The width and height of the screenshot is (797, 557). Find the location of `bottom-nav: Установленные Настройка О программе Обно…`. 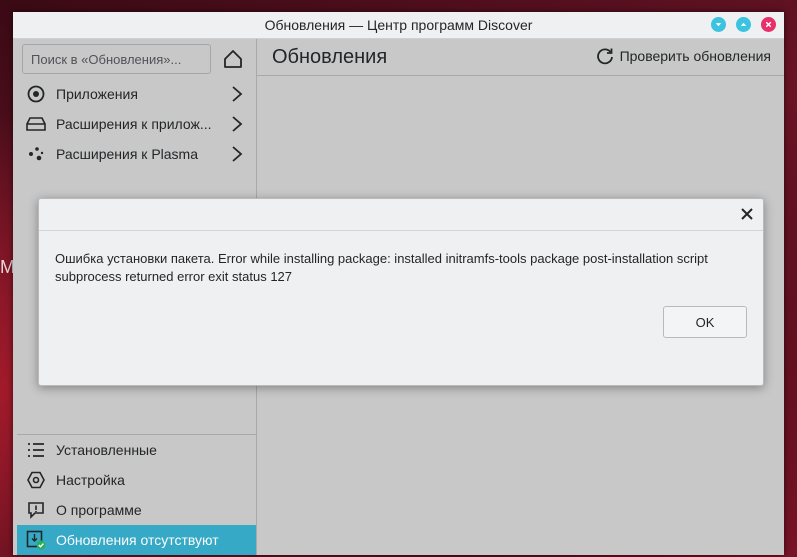

bottom-nav: Установленные Настройка О программе Обно… is located at coordinates (136, 494).